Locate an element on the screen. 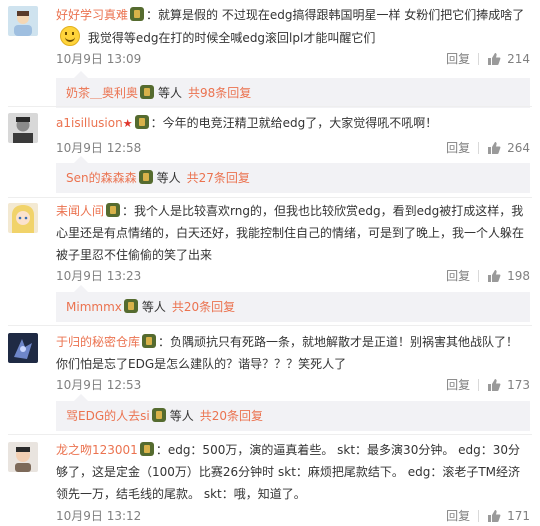 Image resolution: width=540 pixels, height=526 pixels. like-button: 198 is located at coordinates (508, 276).